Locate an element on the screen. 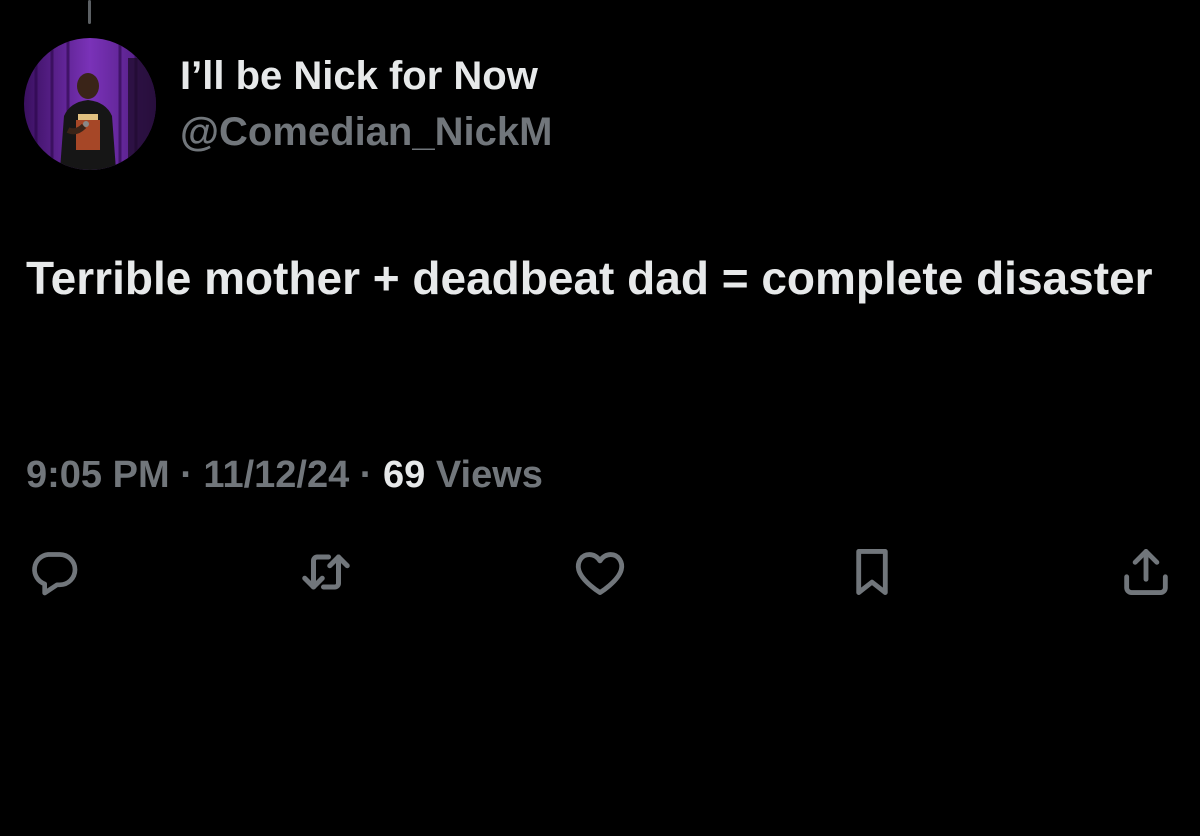  avatar is located at coordinates (90, 104).